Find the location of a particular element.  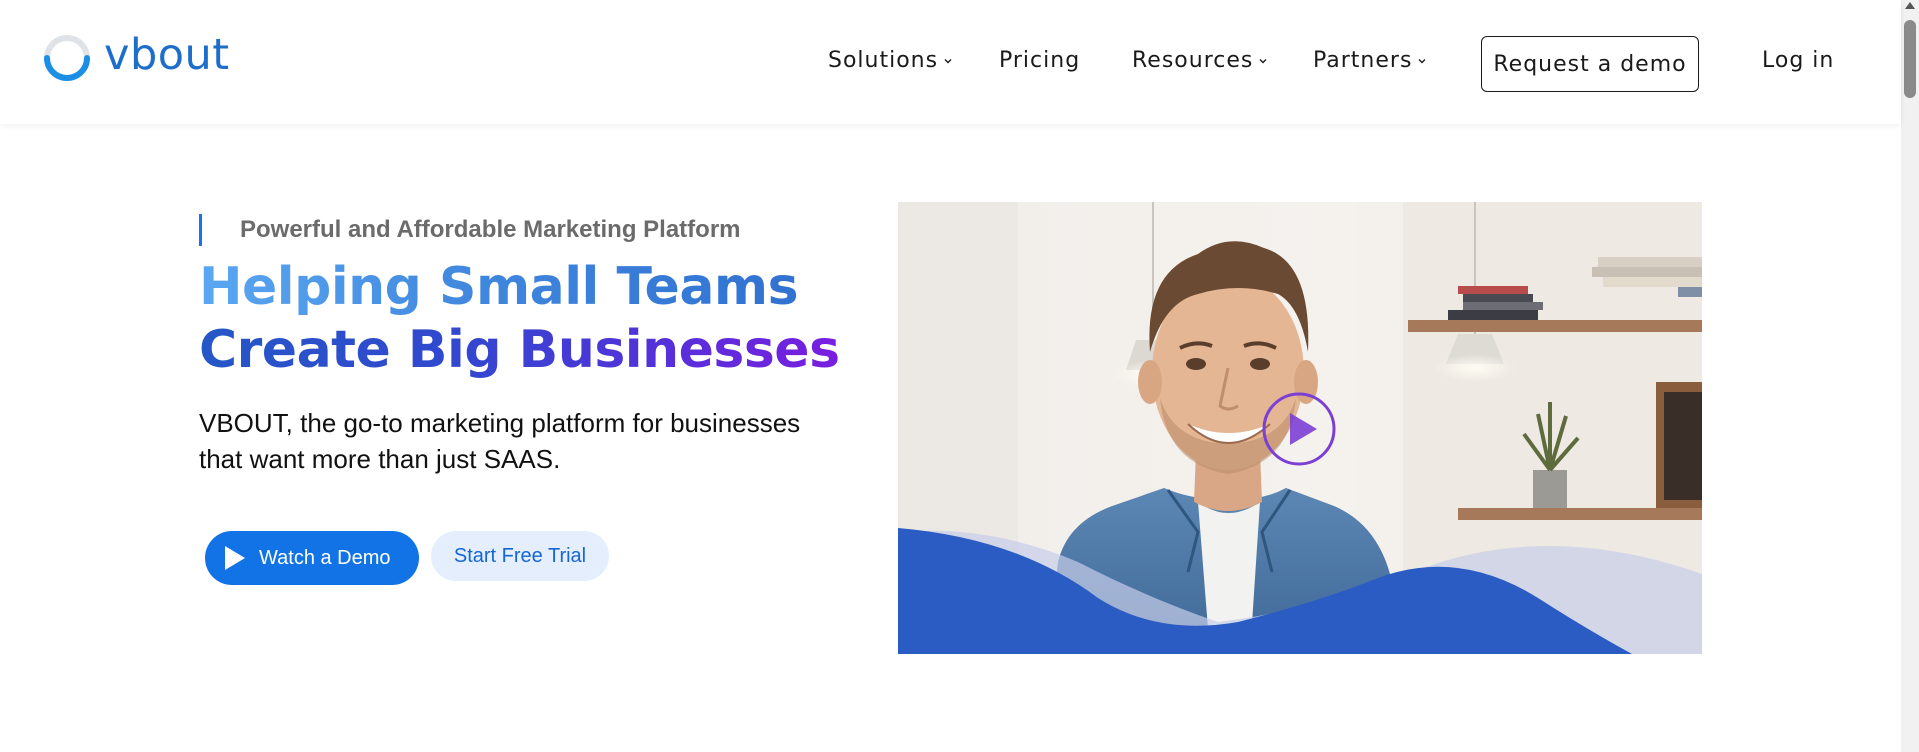

video-play-icon is located at coordinates (1299, 429).